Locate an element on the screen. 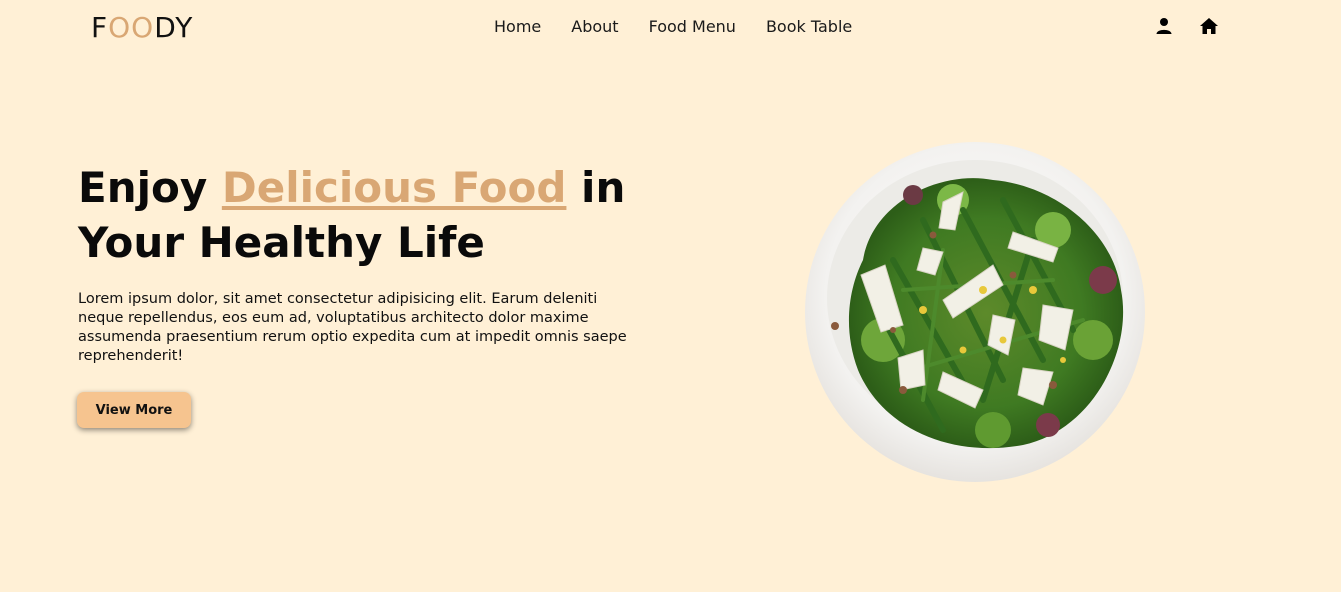 Image resolution: width=1341 pixels, height=592 pixels. nav-about: About is located at coordinates (594, 27).